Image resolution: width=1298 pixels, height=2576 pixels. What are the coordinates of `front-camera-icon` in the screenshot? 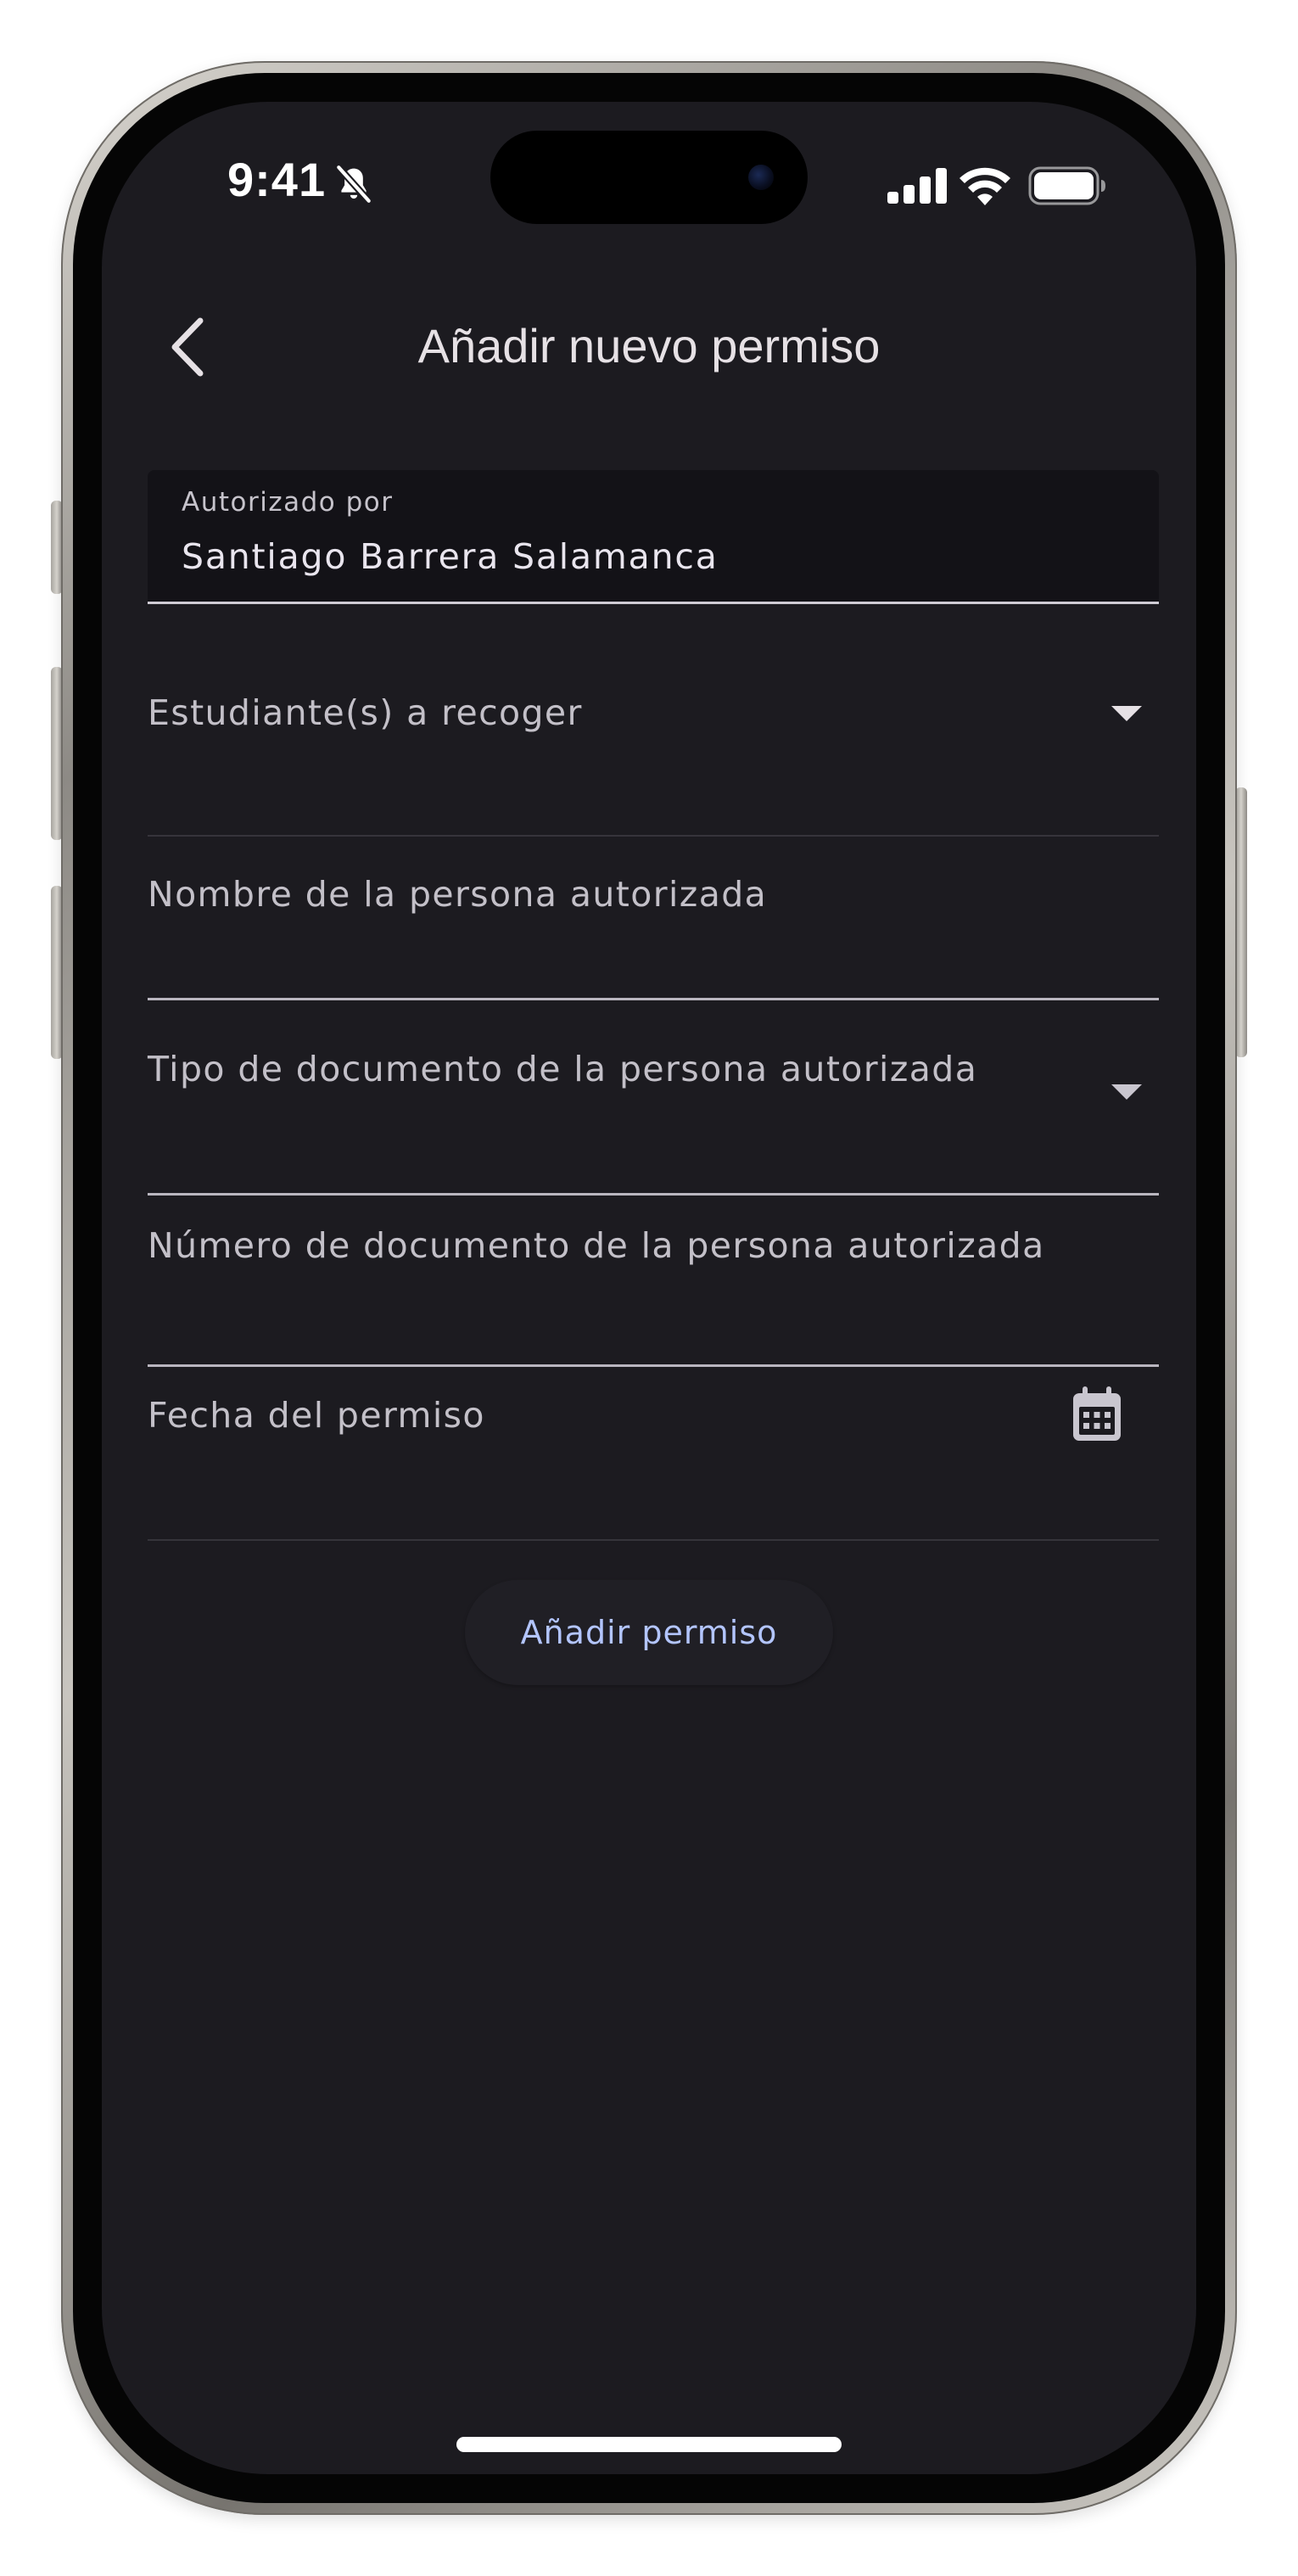 It's located at (761, 178).